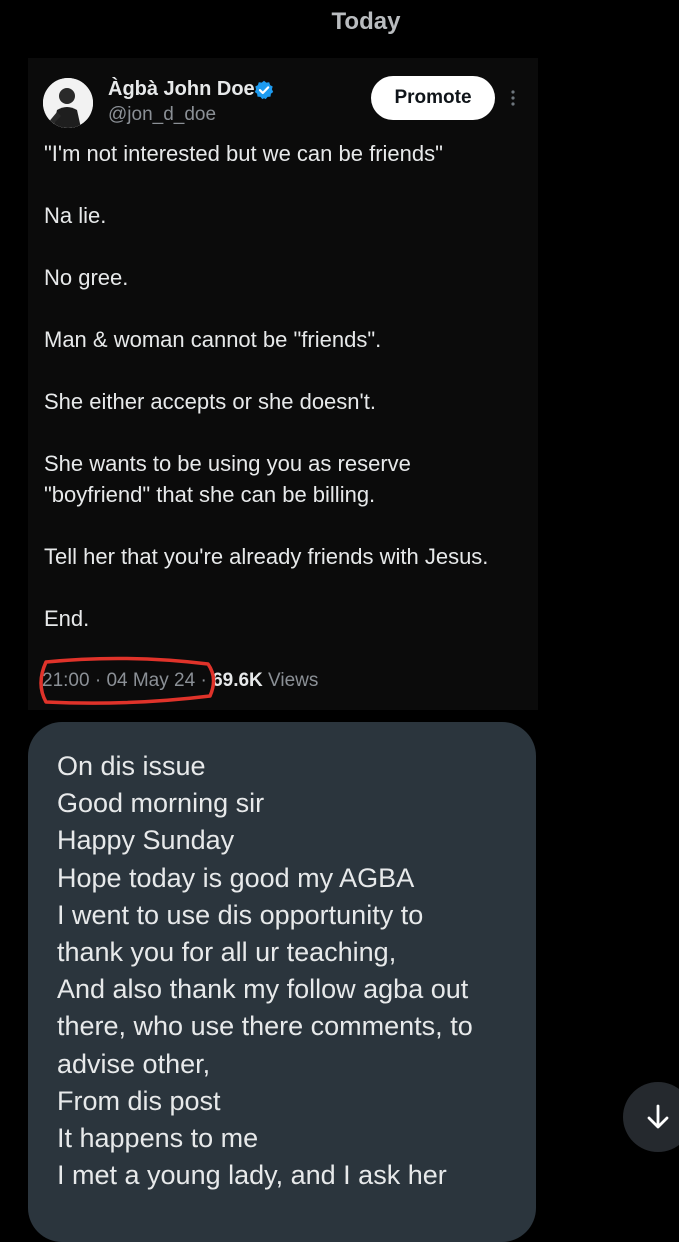 This screenshot has width=679, height=1242. I want to click on views-label: Views, so click(293, 680).